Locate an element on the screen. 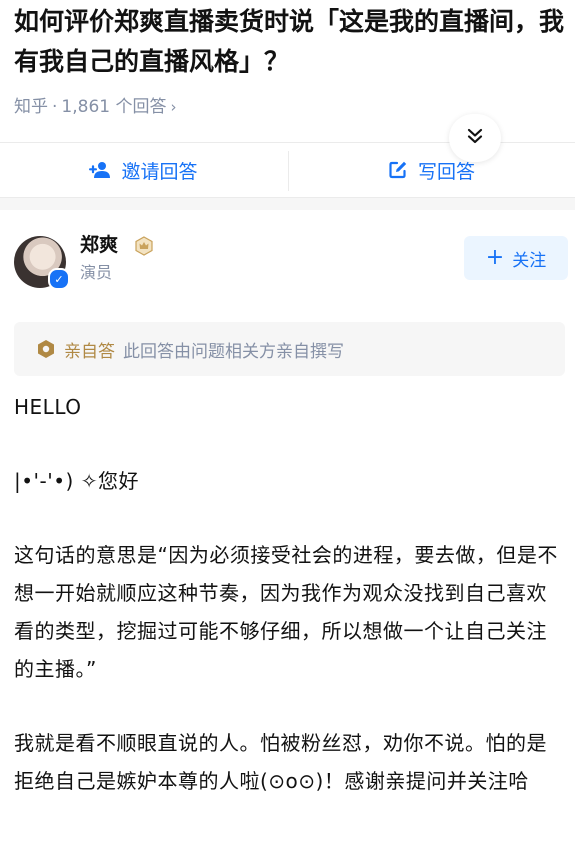 The height and width of the screenshot is (850, 575). site-name: 知乎 is located at coordinates (31, 107).